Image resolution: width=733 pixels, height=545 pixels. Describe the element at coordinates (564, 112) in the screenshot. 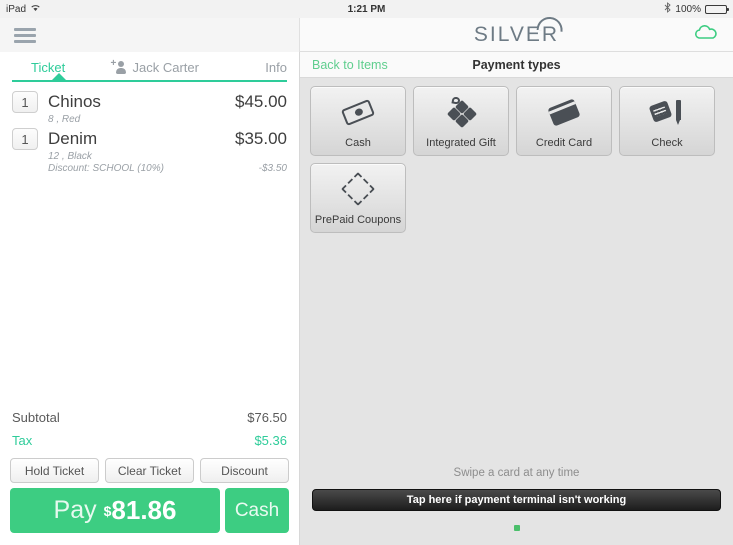

I see `credit-card-icon` at that location.